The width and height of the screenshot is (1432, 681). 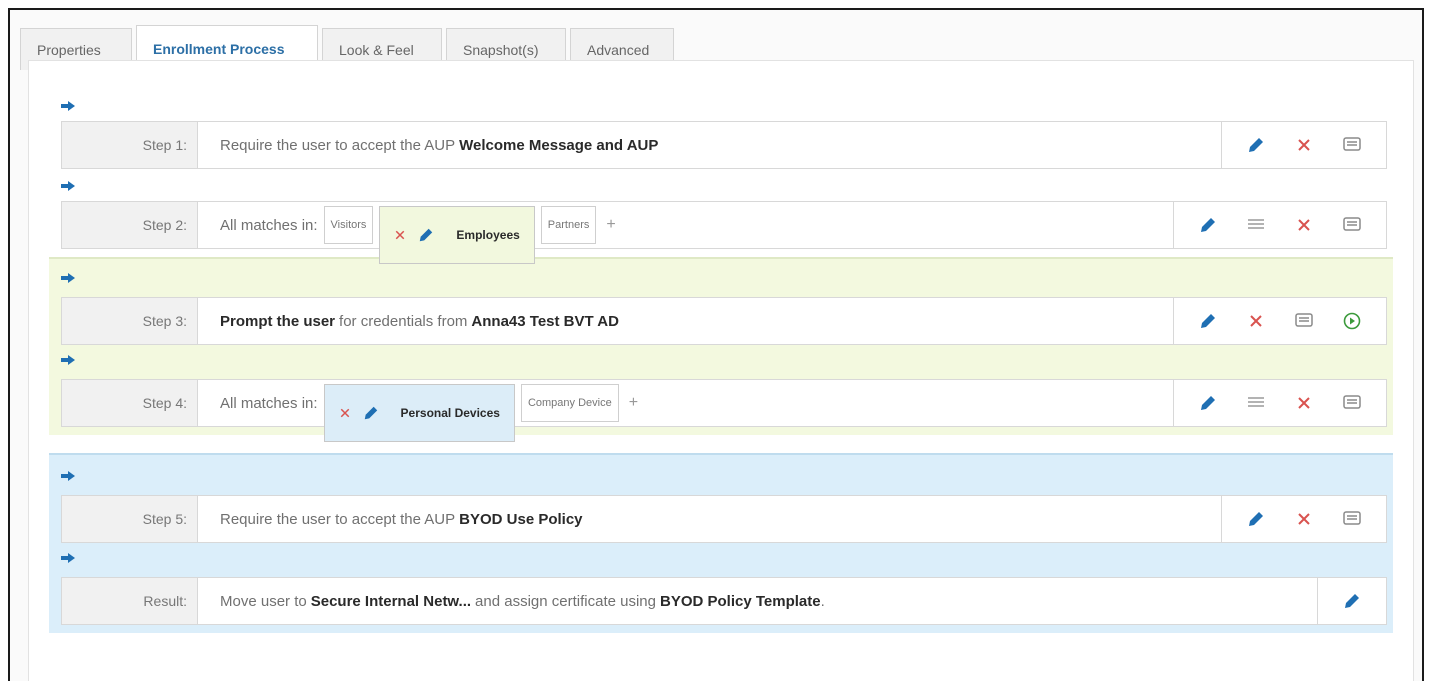 I want to click on play-circle-icon, so click(x=1352, y=321).